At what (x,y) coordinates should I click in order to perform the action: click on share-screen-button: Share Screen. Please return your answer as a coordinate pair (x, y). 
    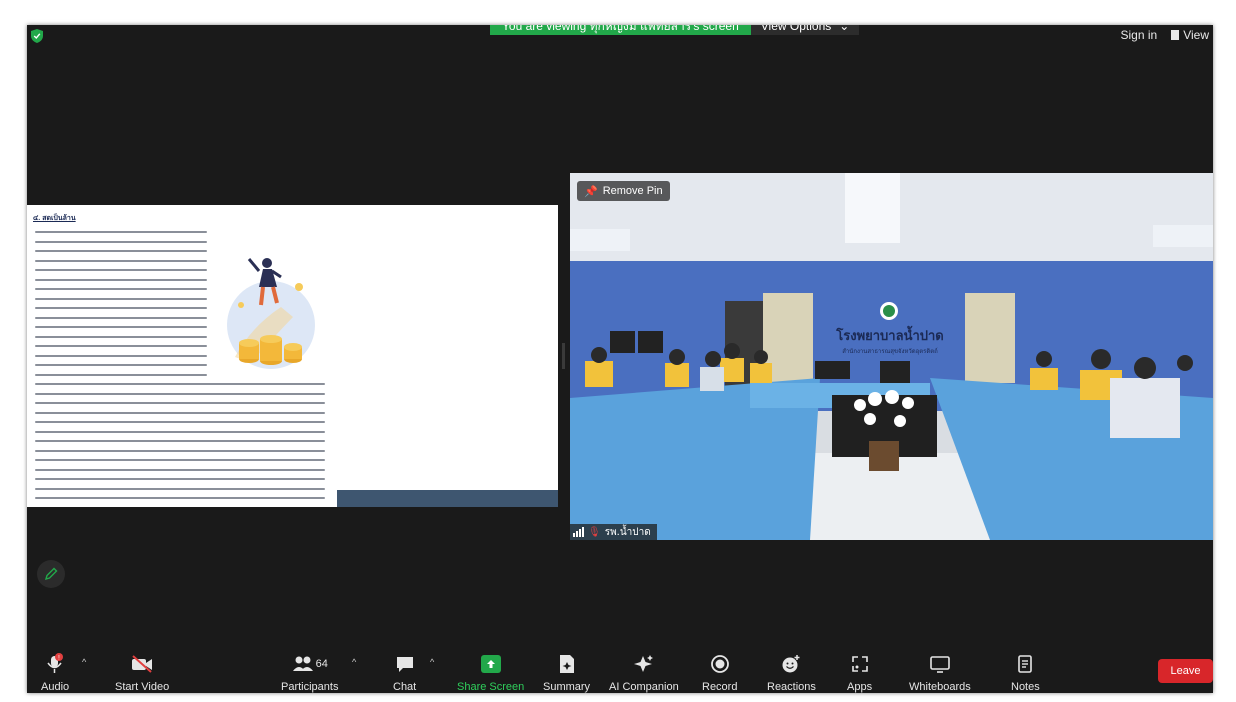
    Looking at the image, I should click on (490, 673).